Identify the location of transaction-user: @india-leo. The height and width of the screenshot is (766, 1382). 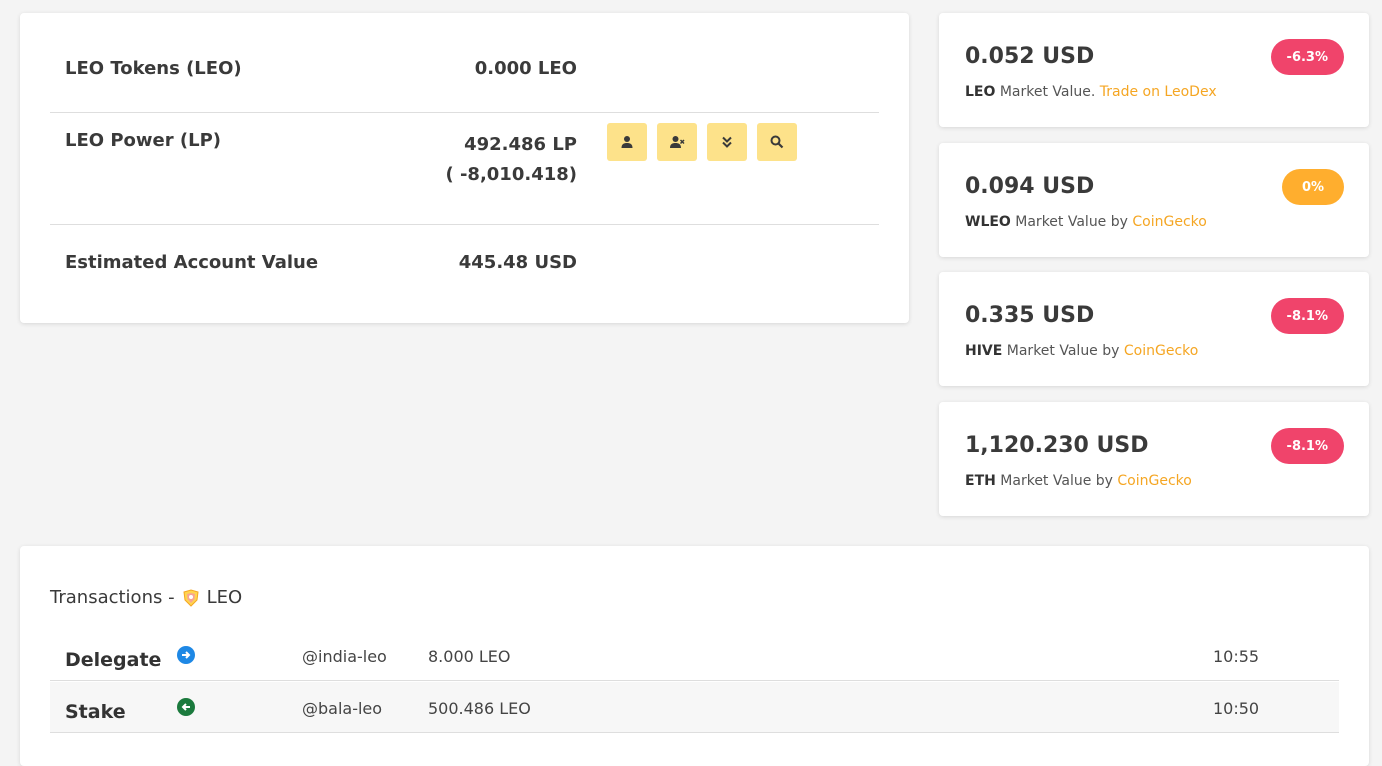
(344, 656).